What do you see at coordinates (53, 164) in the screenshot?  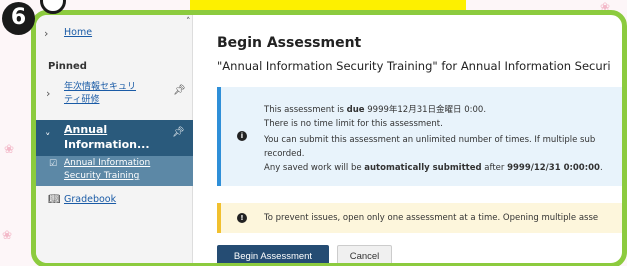 I see `checkbox-icon: ☑` at bounding box center [53, 164].